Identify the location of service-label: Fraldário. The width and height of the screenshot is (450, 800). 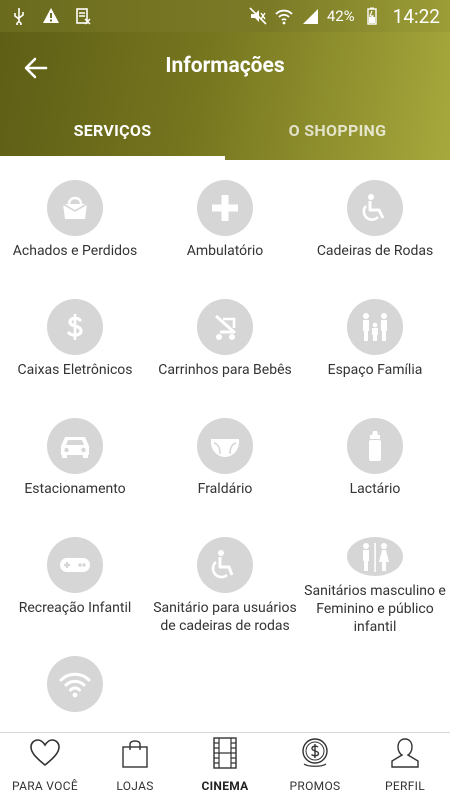
(225, 489).